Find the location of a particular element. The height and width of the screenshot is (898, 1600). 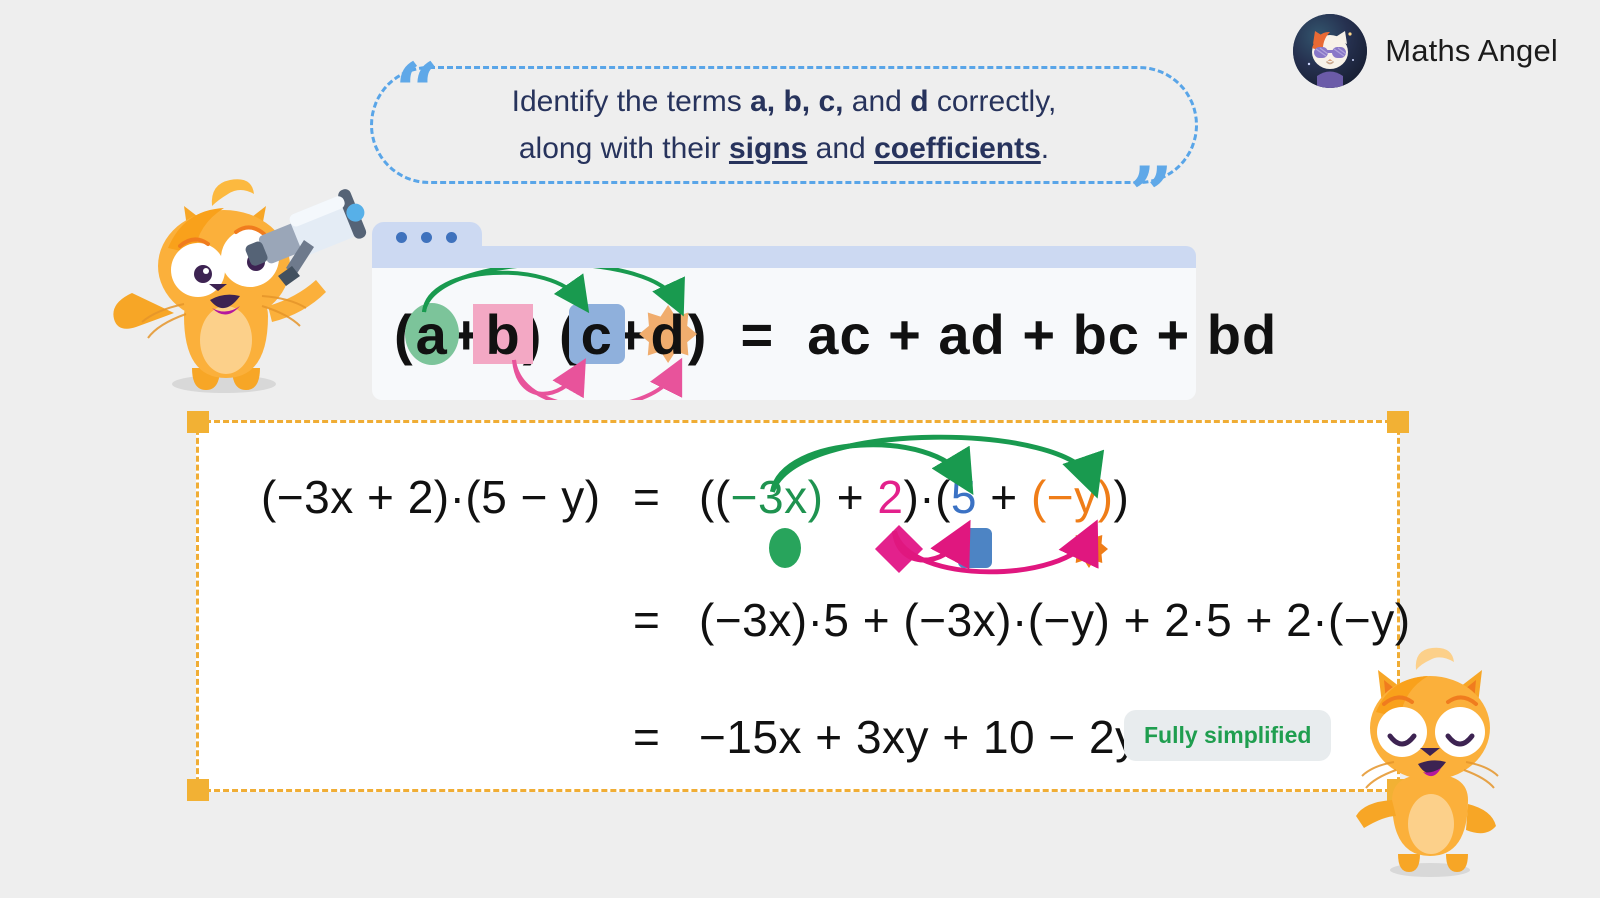

formula-card: (a+b) (c+d) = ac + ad + bc + bd is located at coordinates (824, 311).